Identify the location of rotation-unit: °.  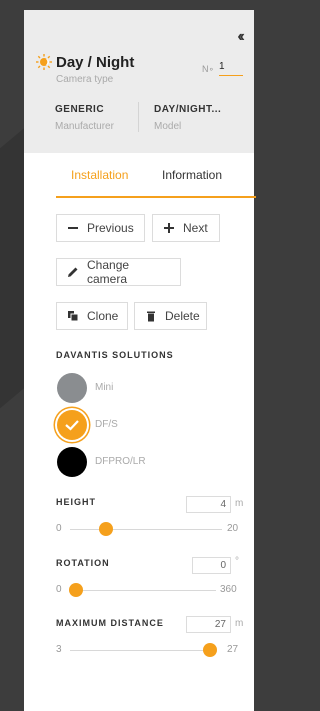
(237, 561).